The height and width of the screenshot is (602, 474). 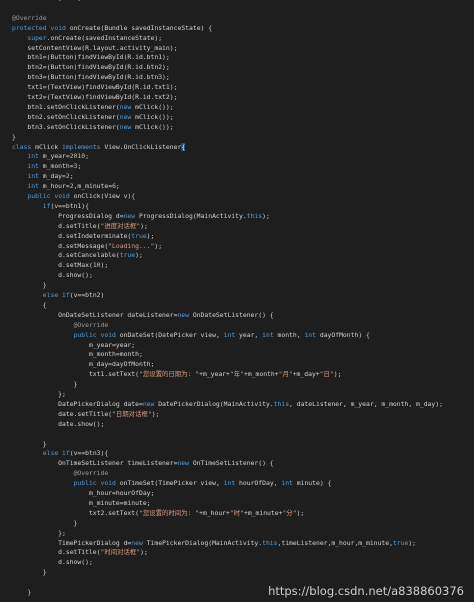 I want to click on code-token: "月", so click(x=285, y=374).